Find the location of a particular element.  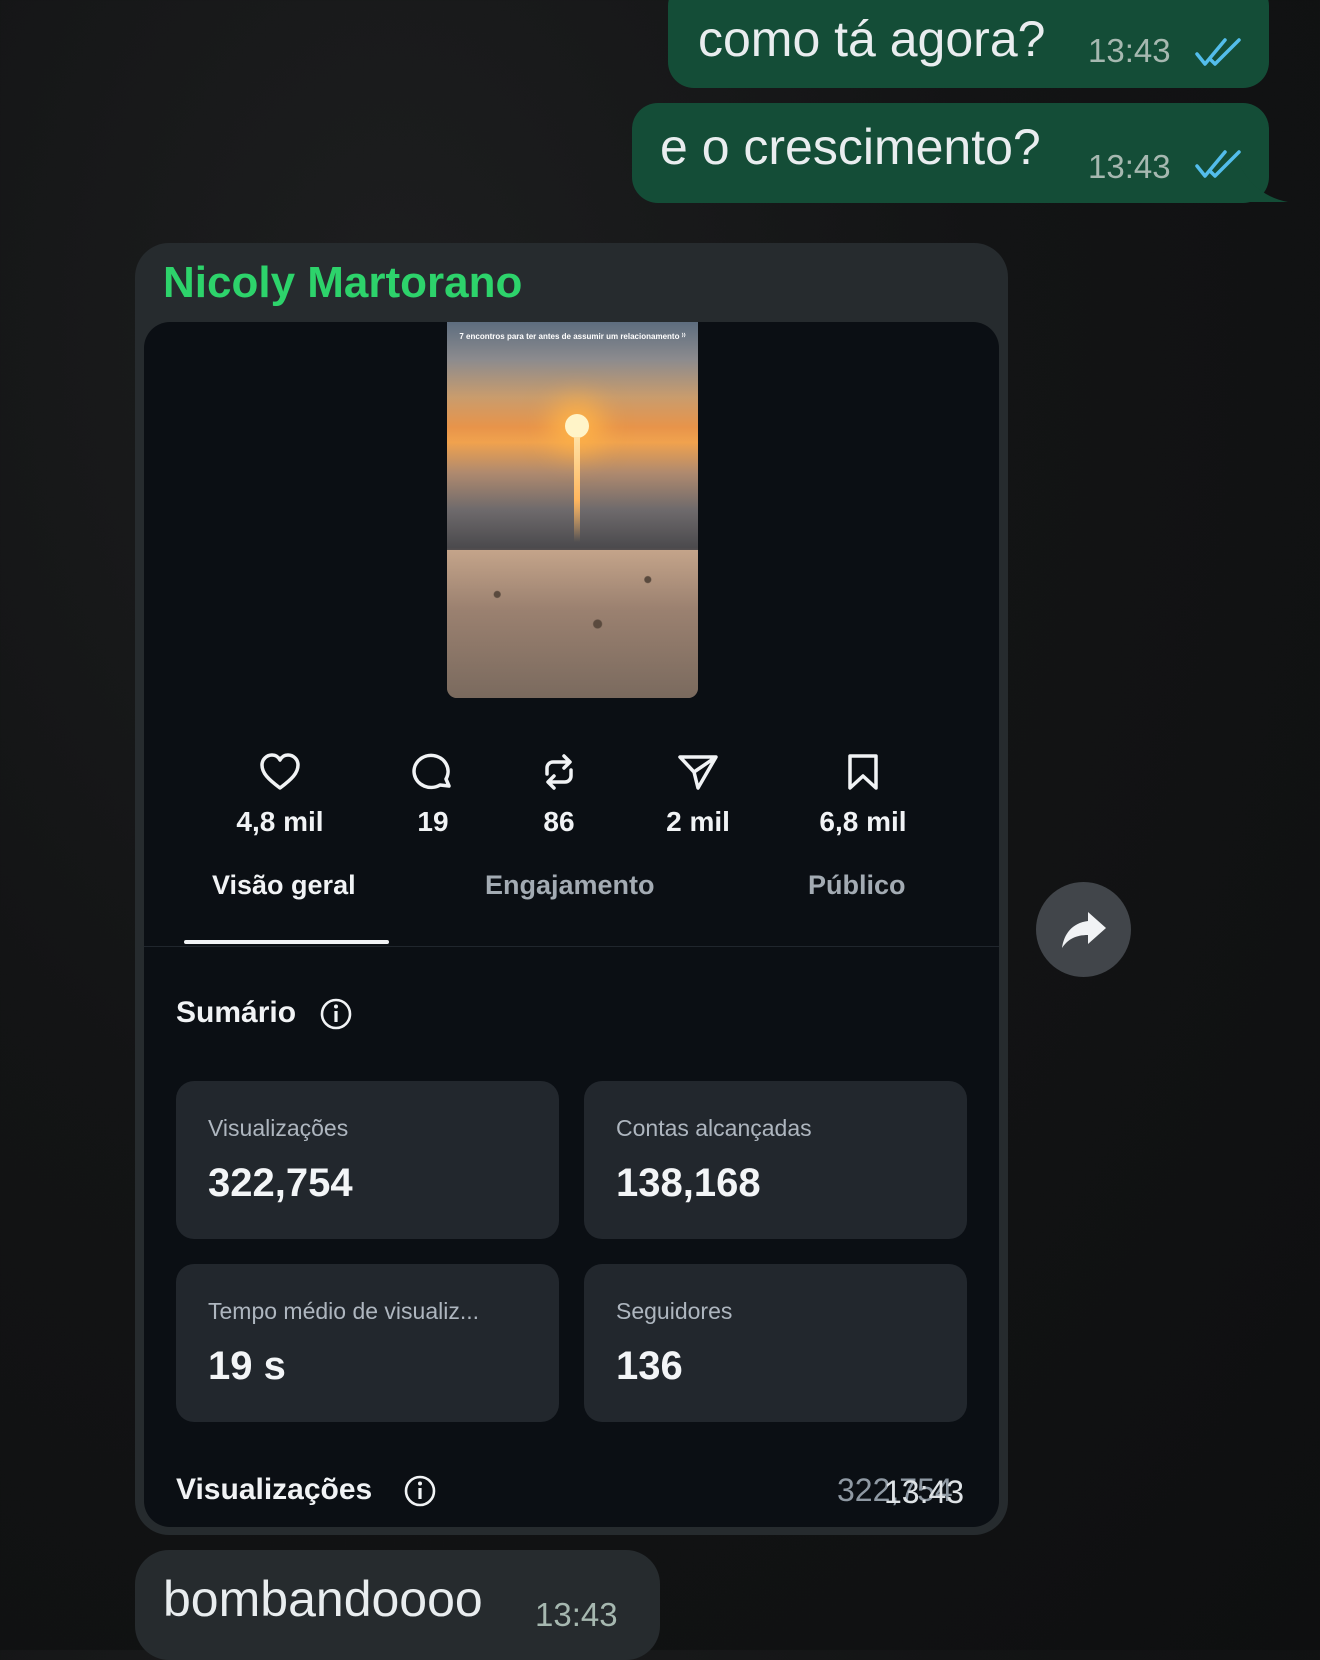

message-text: como tá agora? is located at coordinates (872, 39).